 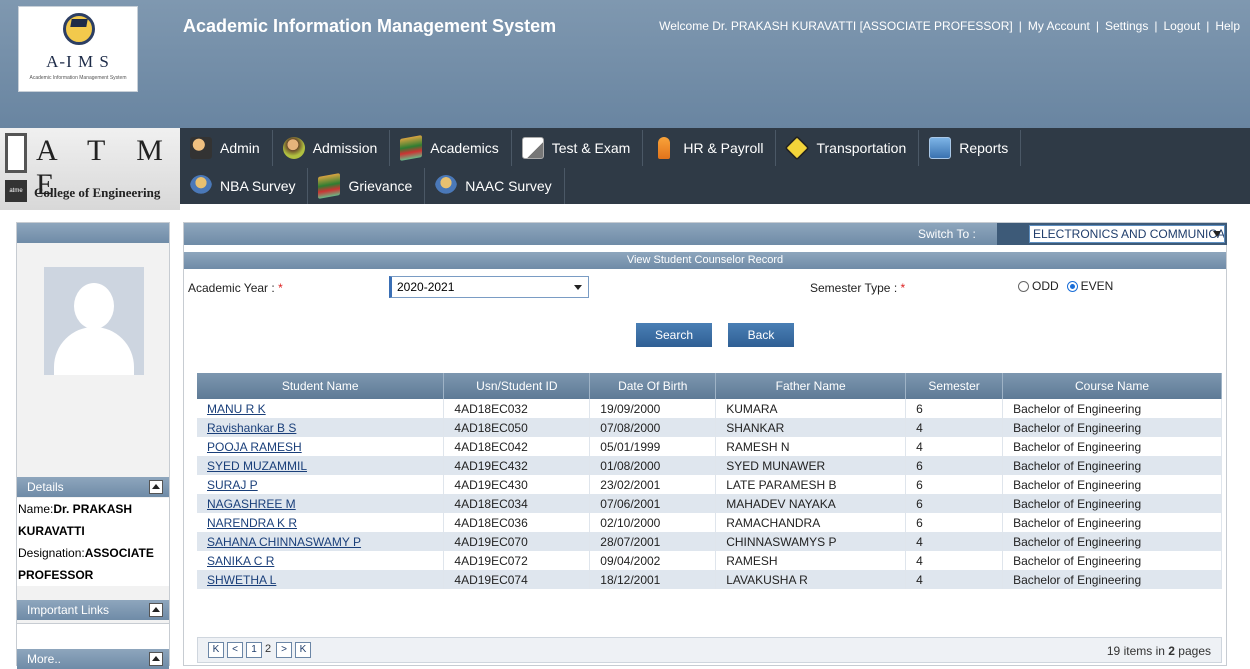 I want to click on usn-cell: 4AD19EC432, so click(x=517, y=465).